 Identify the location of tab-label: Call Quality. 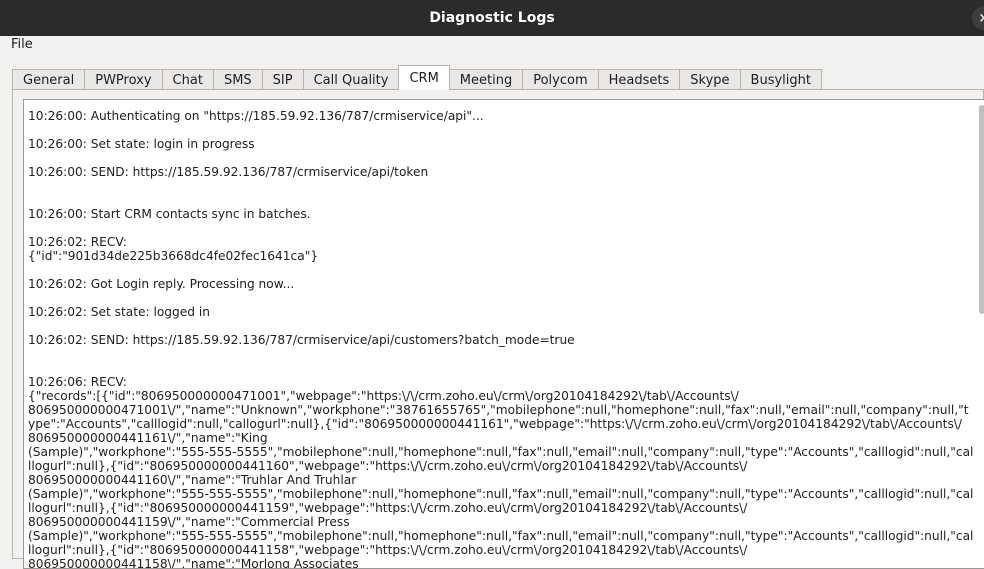
(351, 80).